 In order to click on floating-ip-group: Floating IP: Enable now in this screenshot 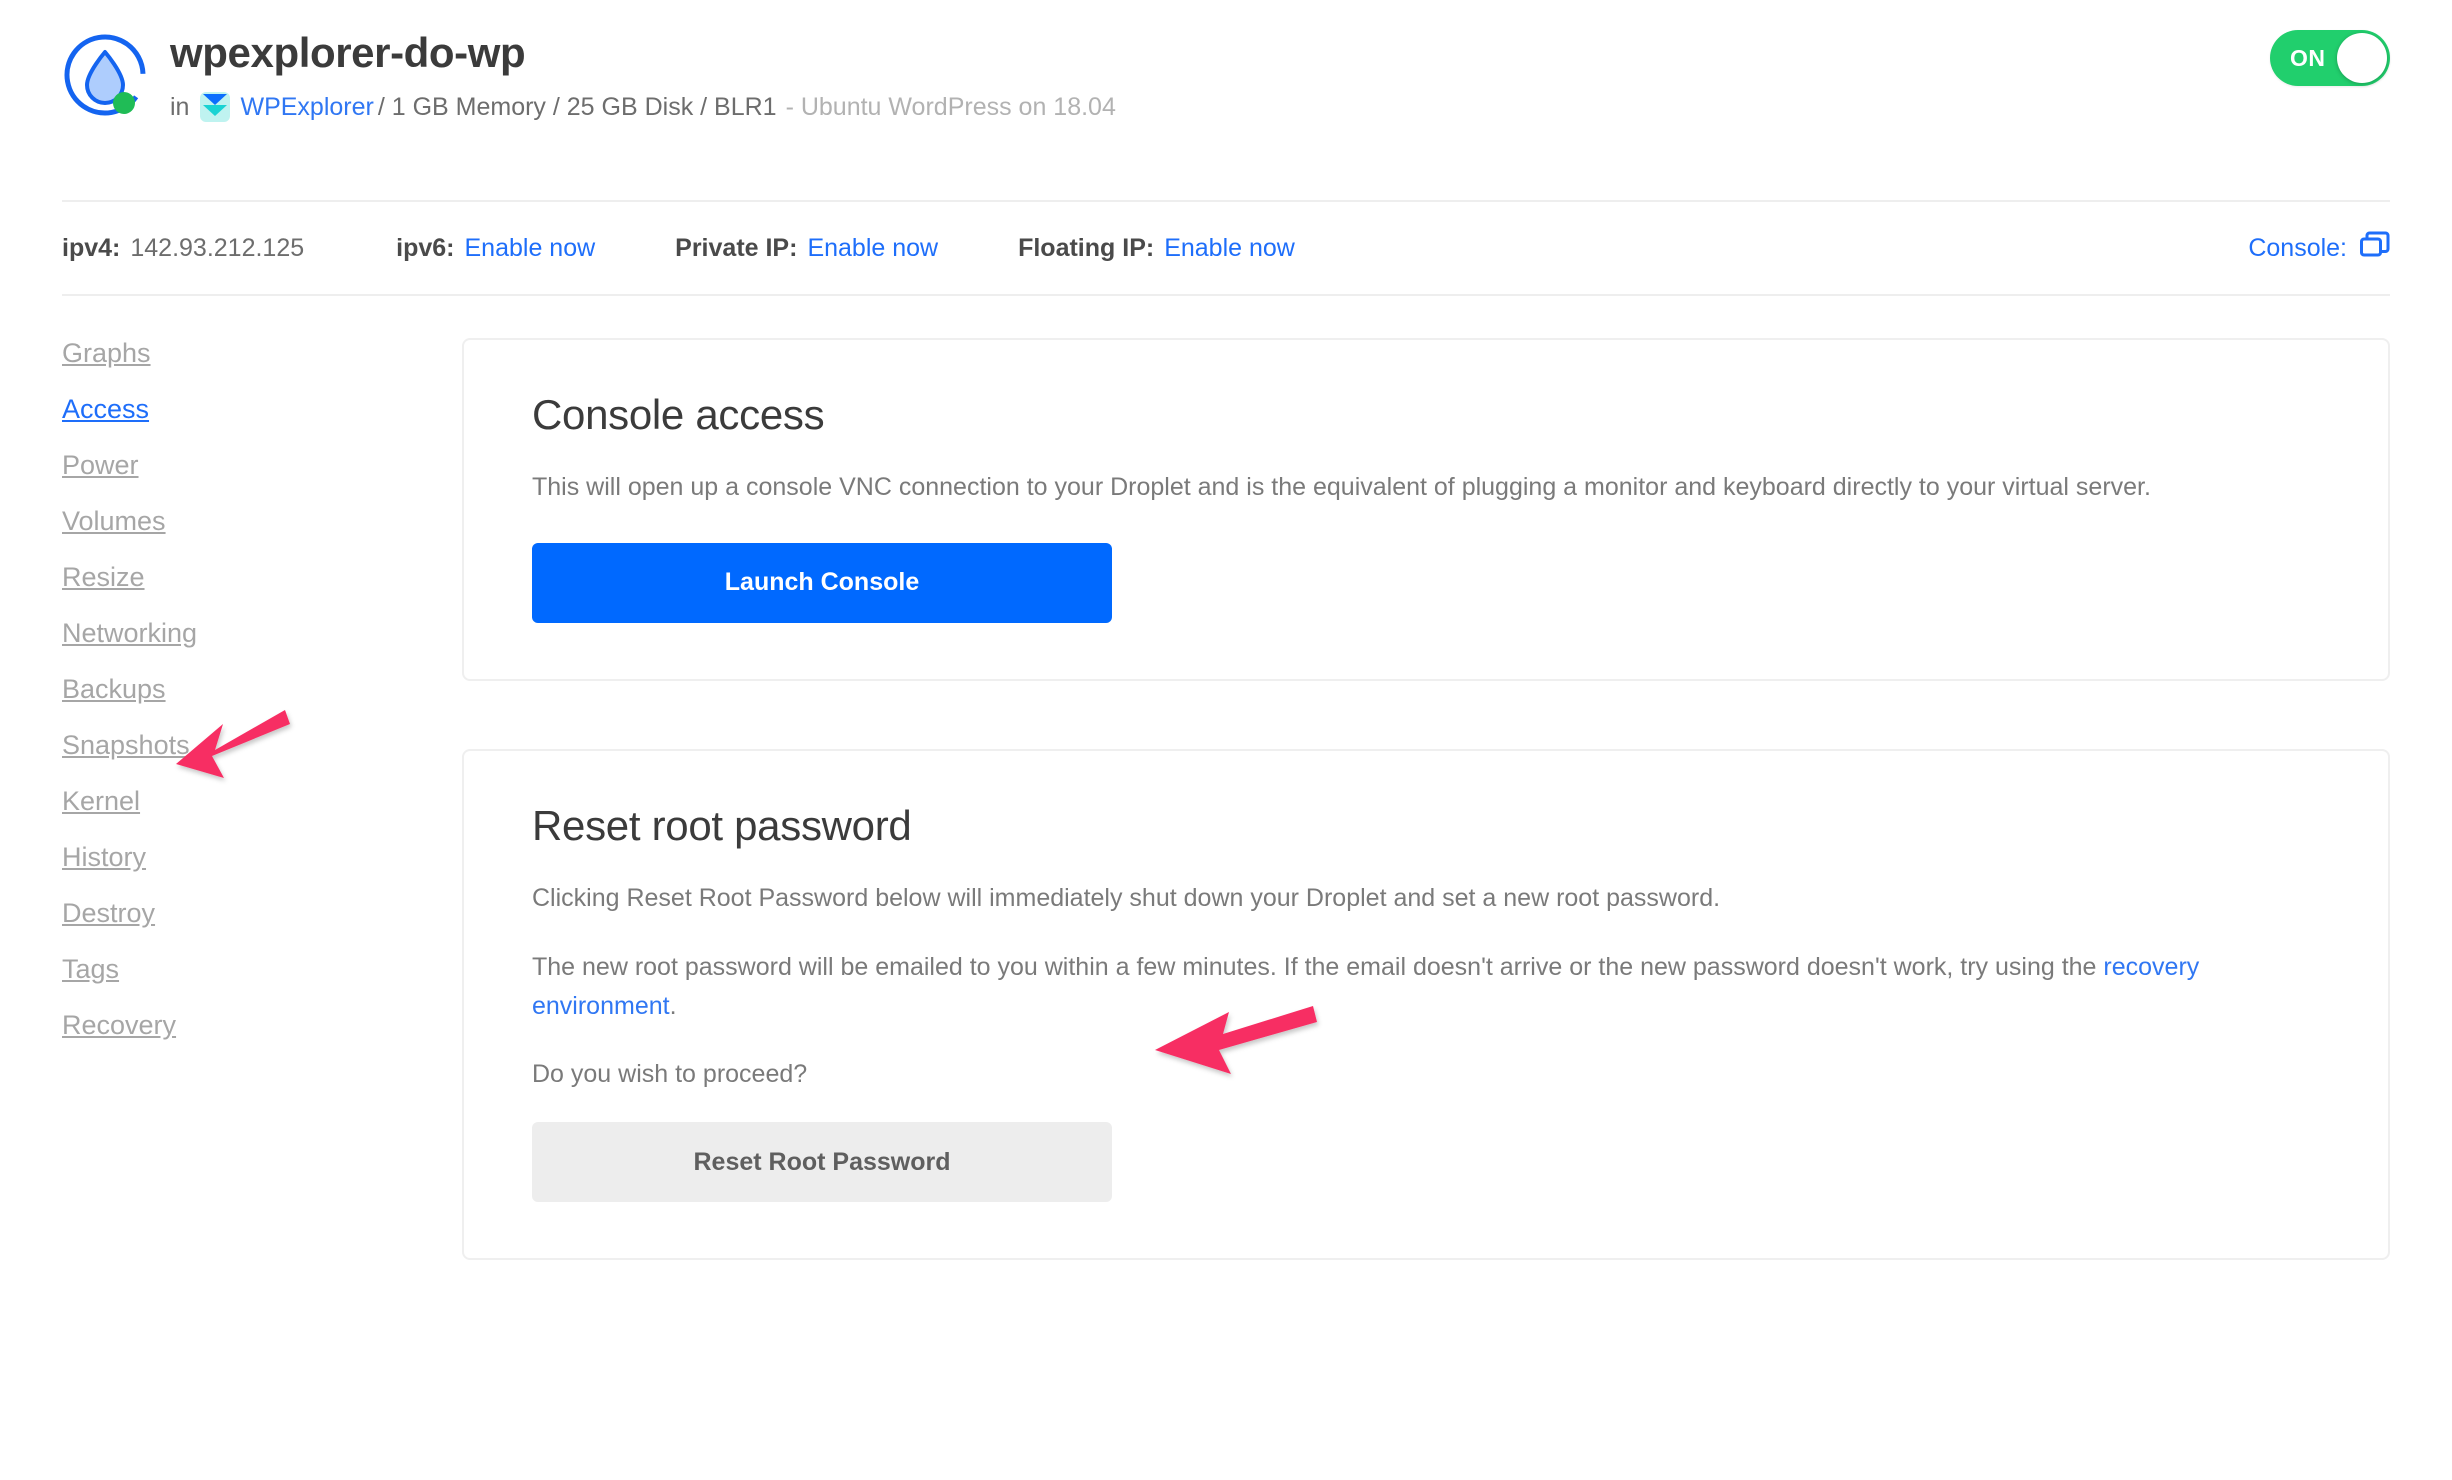, I will do `click(1156, 248)`.